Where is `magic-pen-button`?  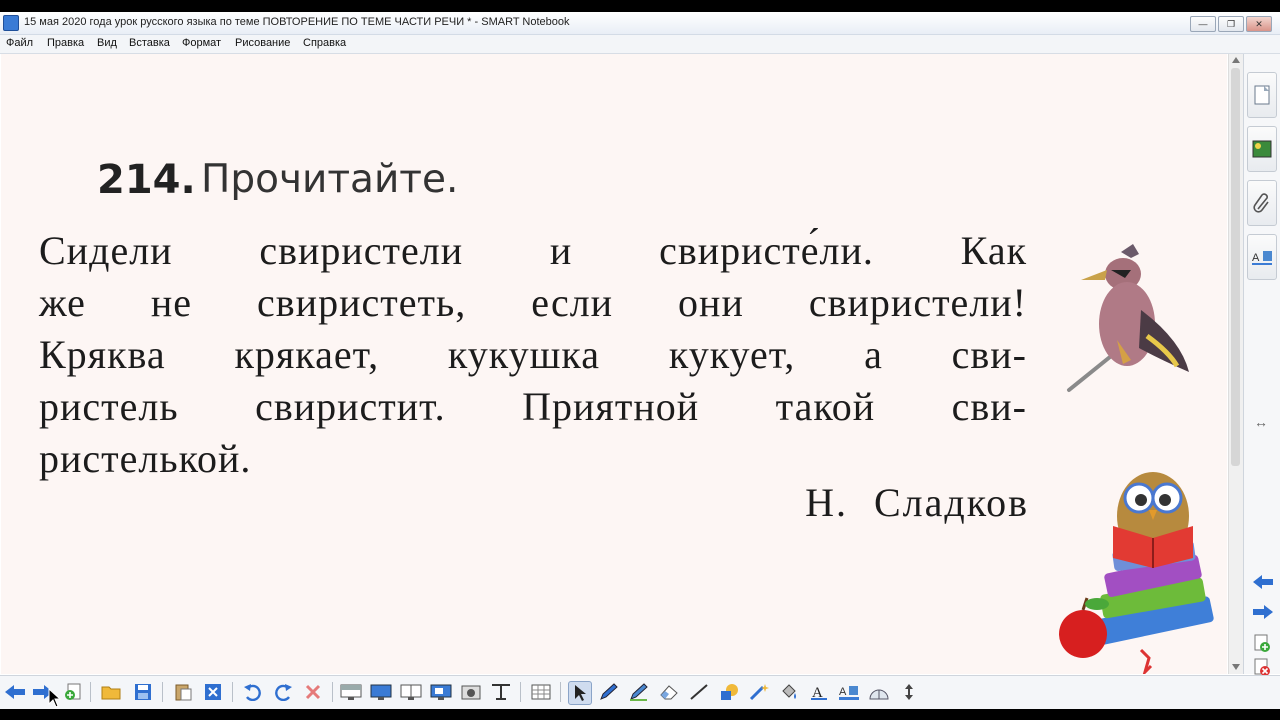 magic-pen-button is located at coordinates (759, 692).